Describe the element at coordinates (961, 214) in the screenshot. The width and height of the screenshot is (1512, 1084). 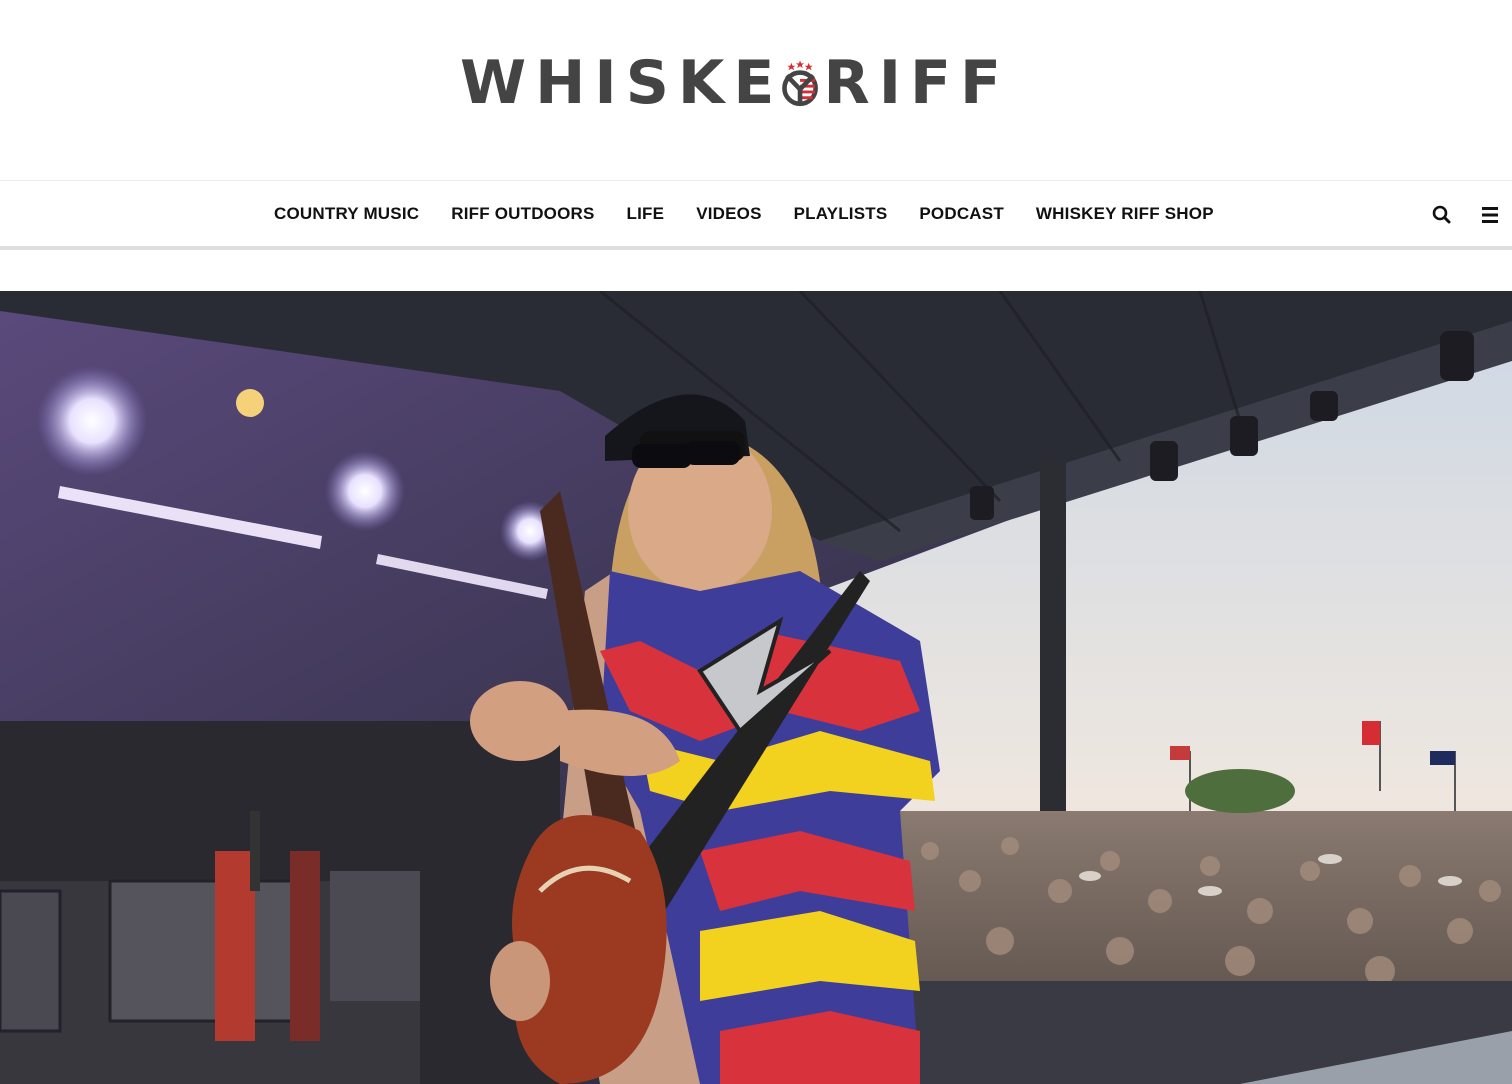
I see `nav-item-podcast: PODCAST` at that location.